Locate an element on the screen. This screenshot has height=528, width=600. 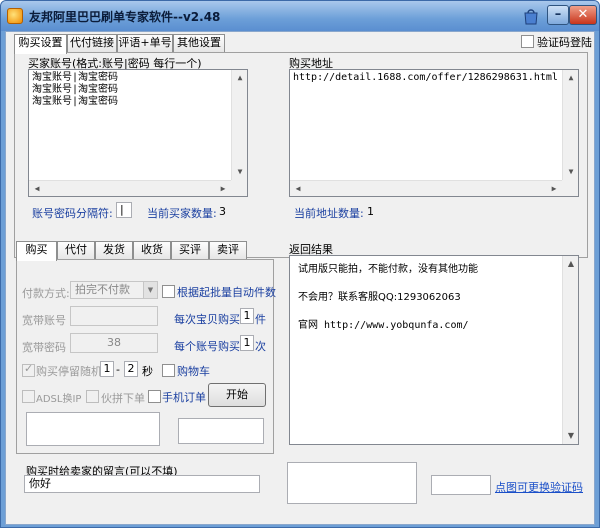
captcha-input is located at coordinates (461, 485).